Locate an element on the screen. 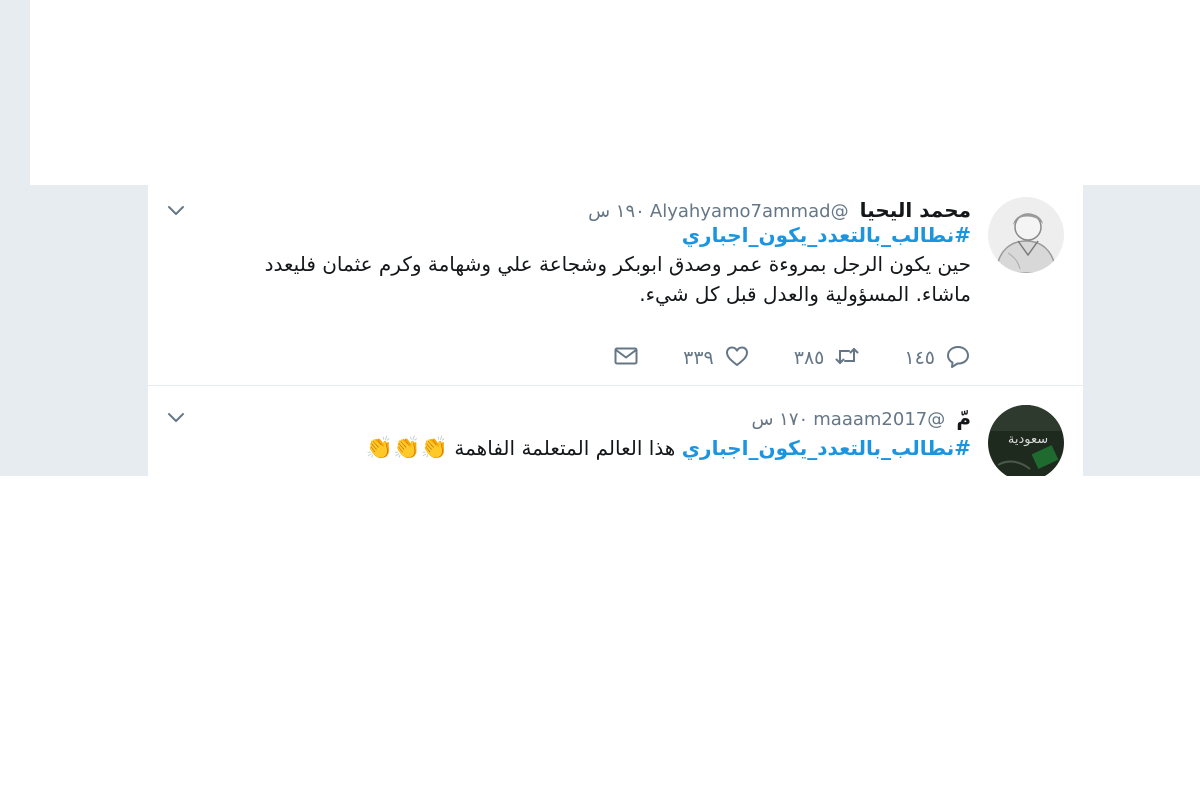  user-handle: @Alyahyamo7ammad is located at coordinates (749, 211).